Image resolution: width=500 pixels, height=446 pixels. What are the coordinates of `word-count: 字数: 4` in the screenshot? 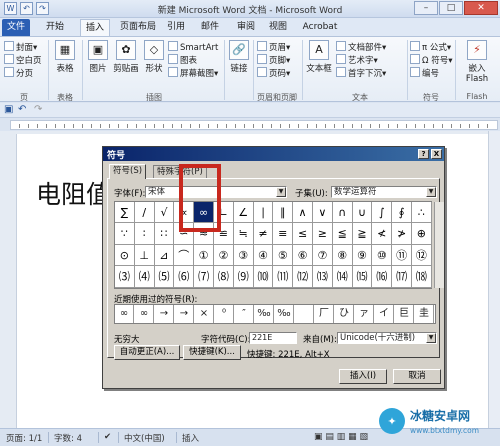 It's located at (68, 438).